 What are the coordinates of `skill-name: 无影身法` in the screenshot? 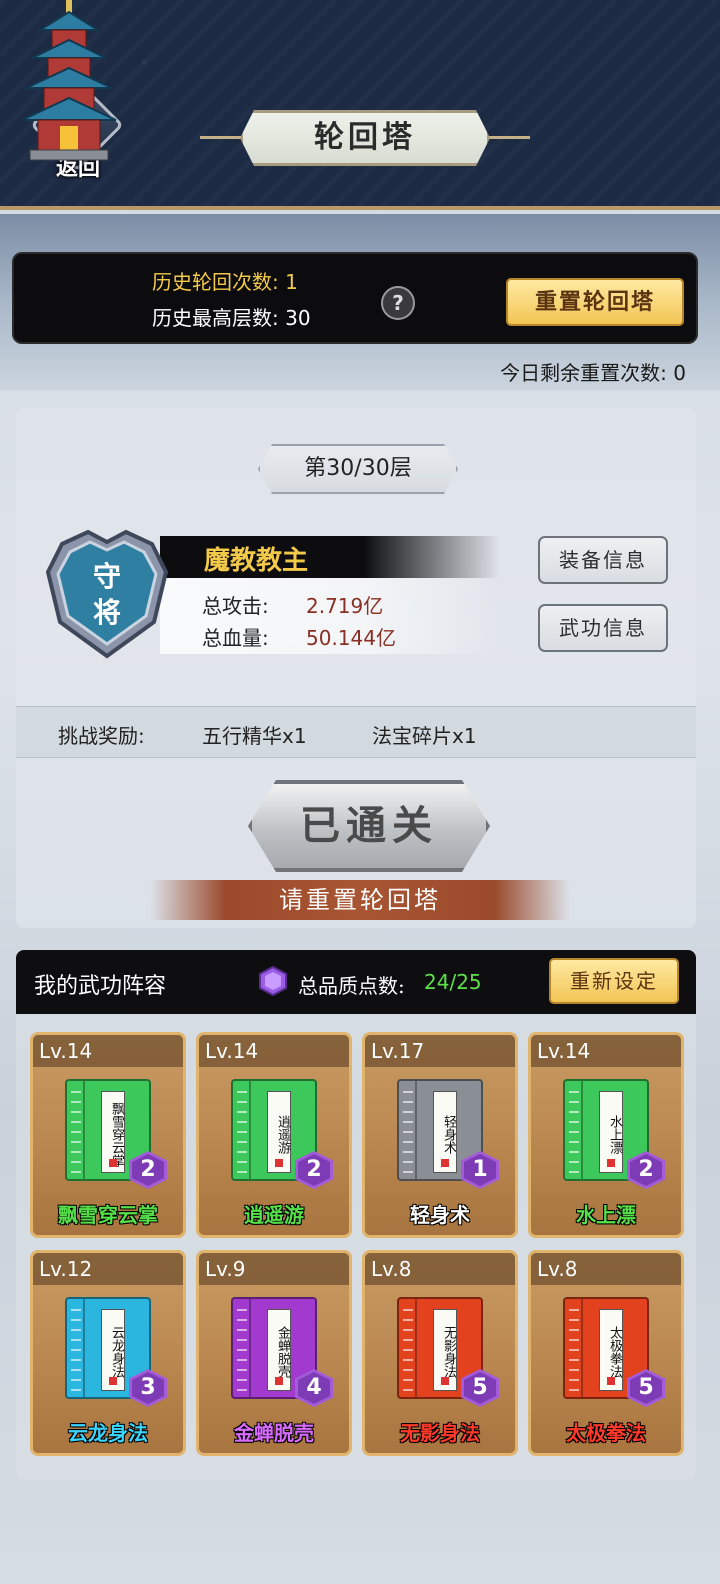 It's located at (440, 1433).